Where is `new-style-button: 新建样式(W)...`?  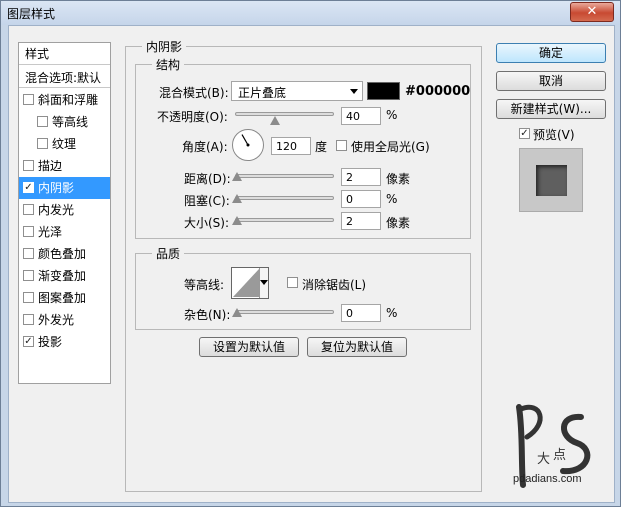
new-style-button: 新建样式(W)... is located at coordinates (551, 109).